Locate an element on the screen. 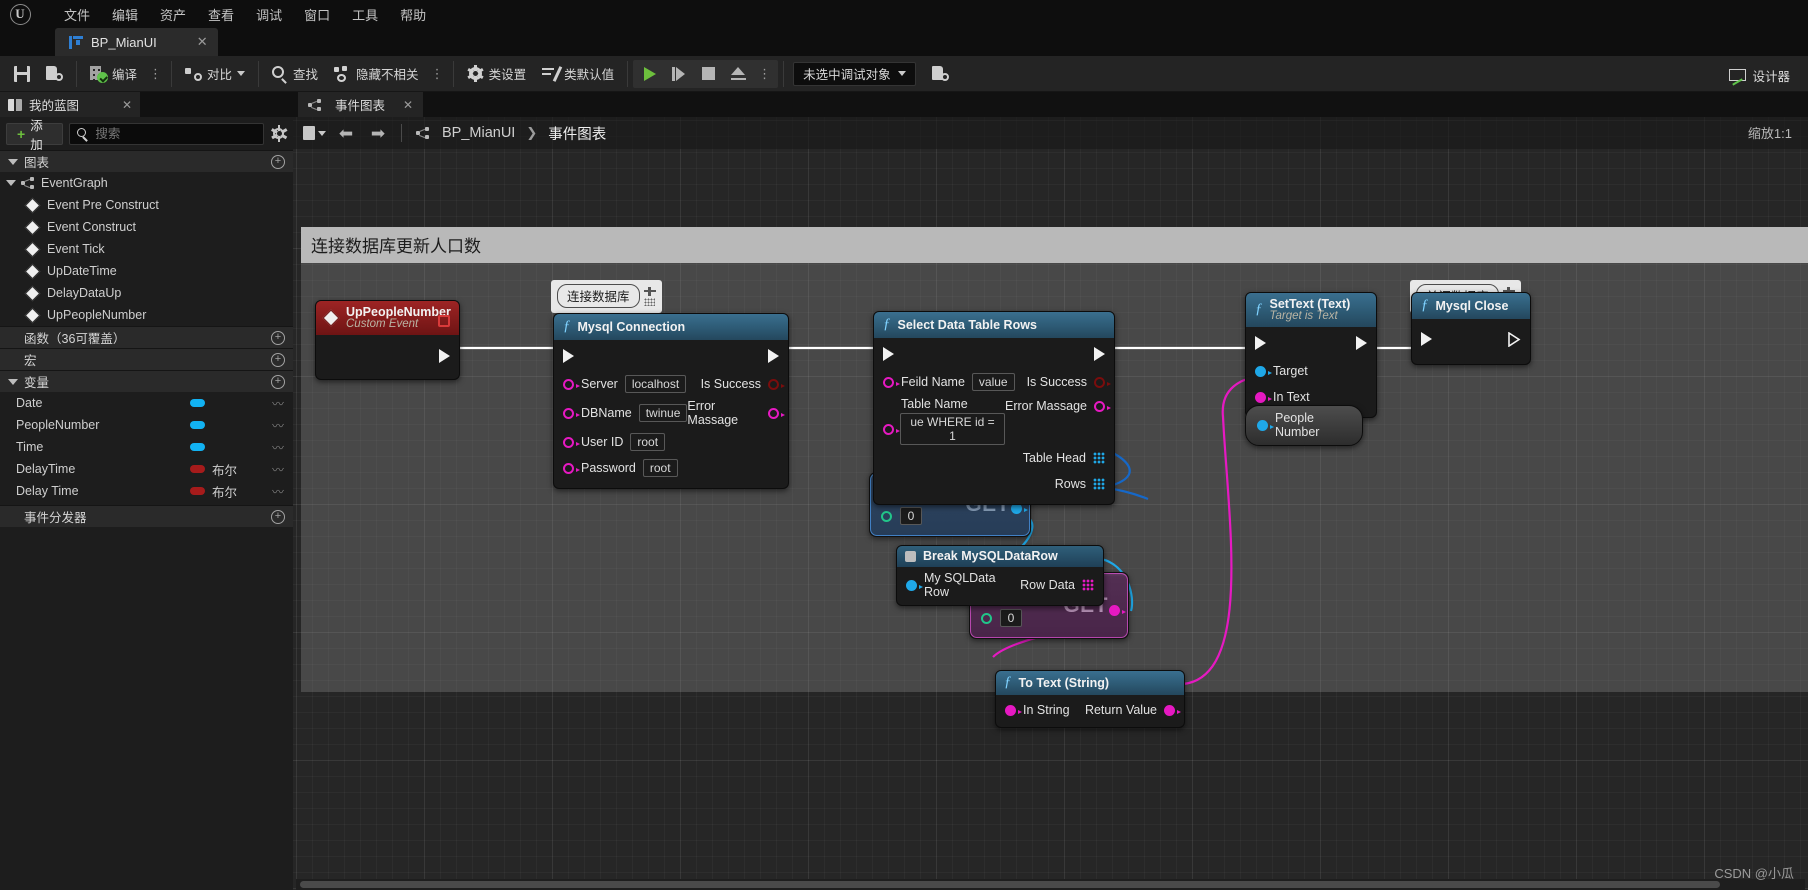  tree-item-updatetime: UpDateTime is located at coordinates (146, 271).